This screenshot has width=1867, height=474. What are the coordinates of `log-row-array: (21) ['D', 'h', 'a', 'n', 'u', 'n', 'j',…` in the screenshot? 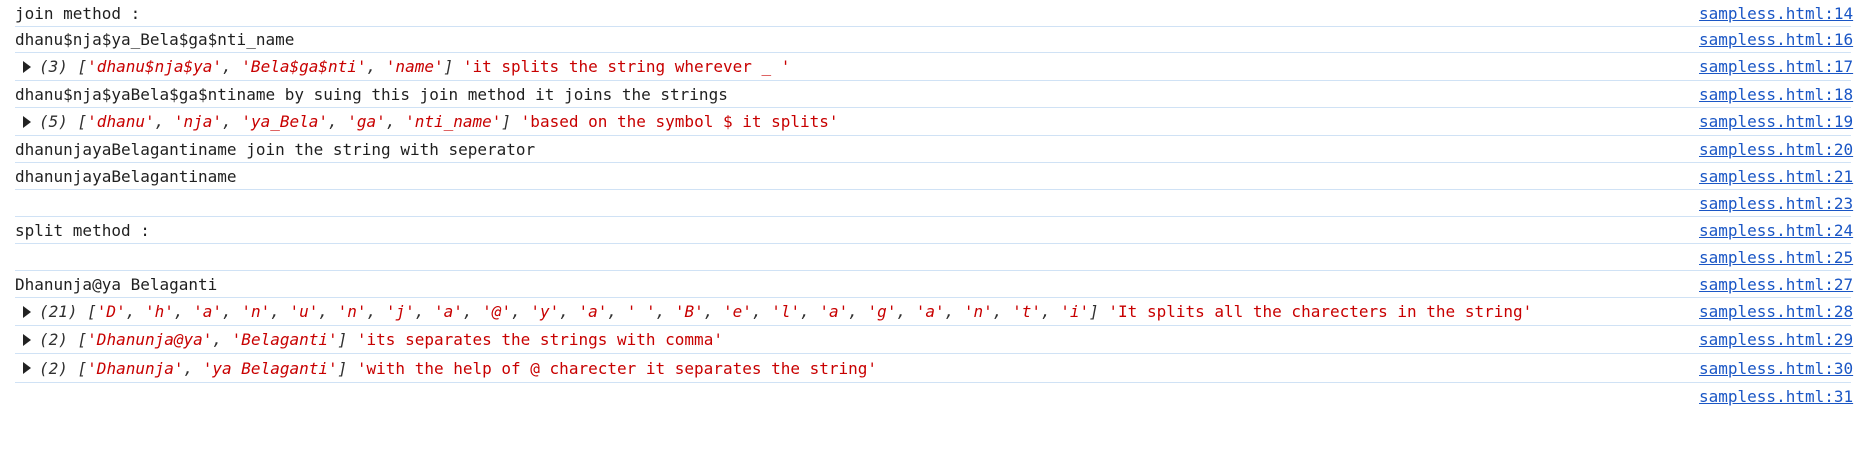 It's located at (934, 312).